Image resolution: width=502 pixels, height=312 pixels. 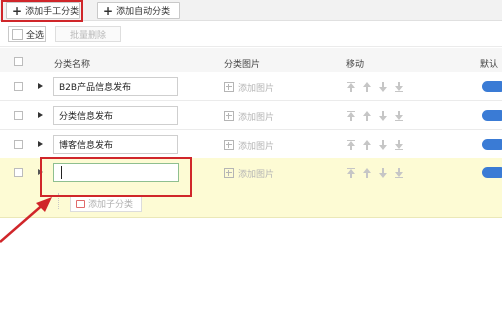 I want to click on bulk-delete-label: 批量删除, so click(x=87, y=35).